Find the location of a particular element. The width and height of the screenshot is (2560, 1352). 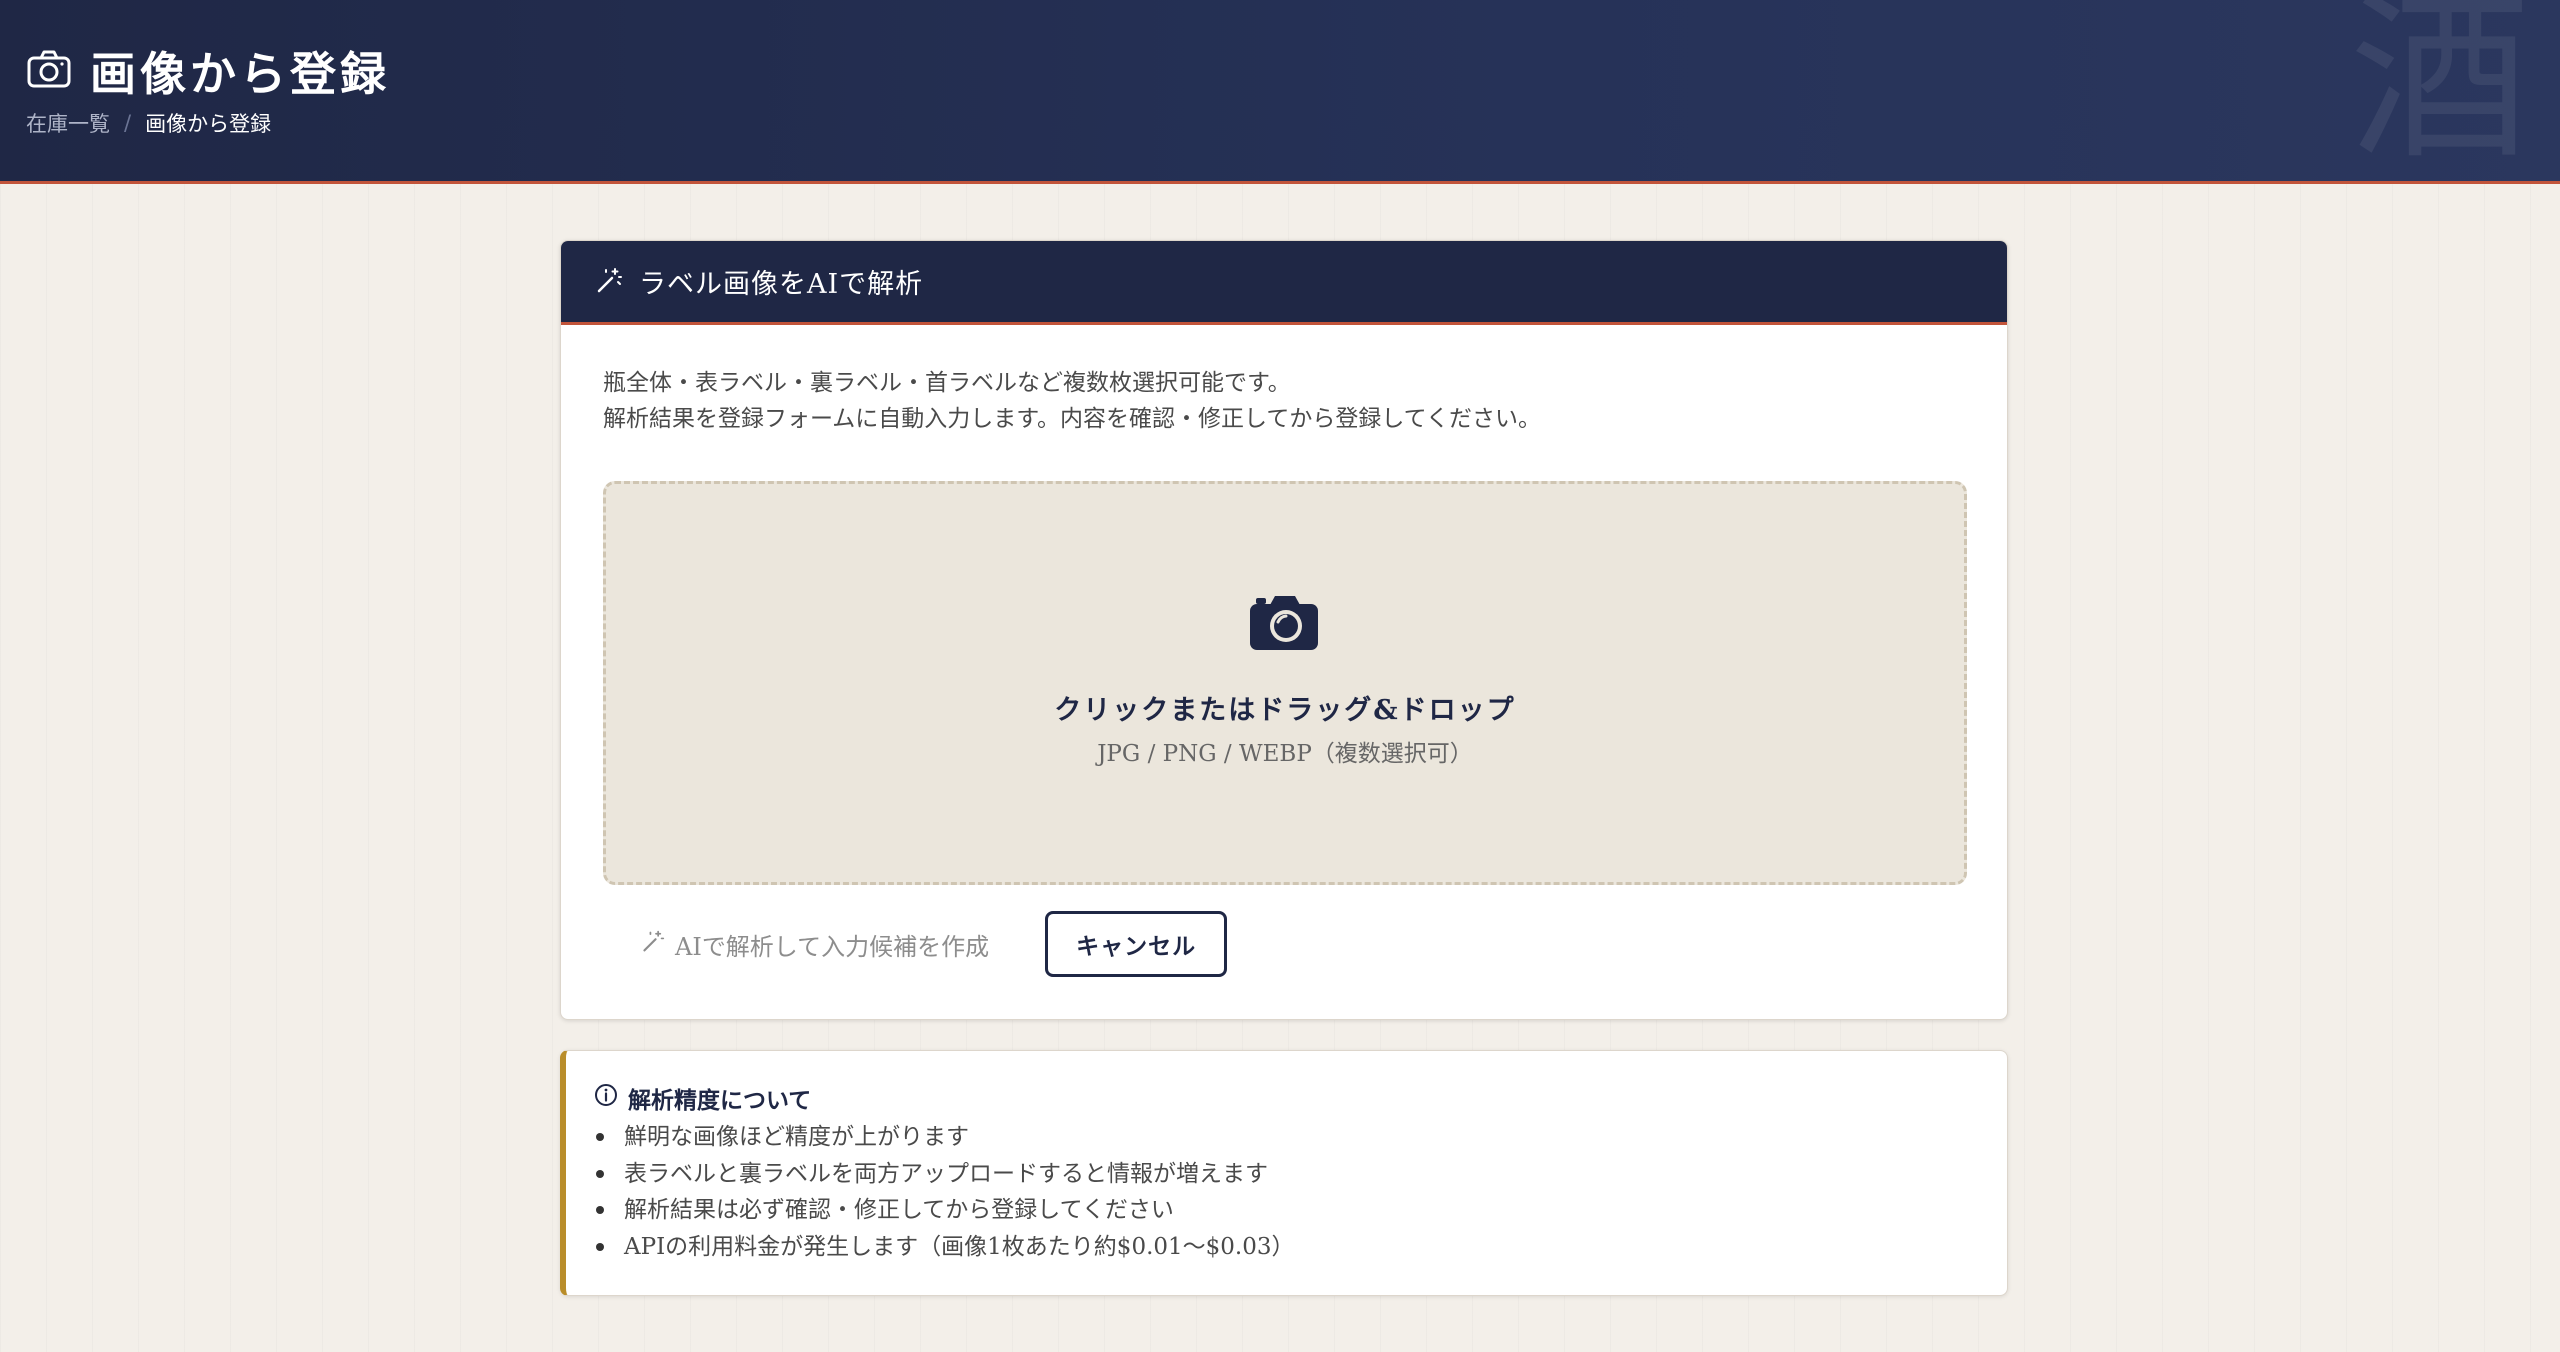

list-item-text: APIの利用料金が発生します（画像1枚あたり約$0.01〜$0.03） is located at coordinates (959, 1246).